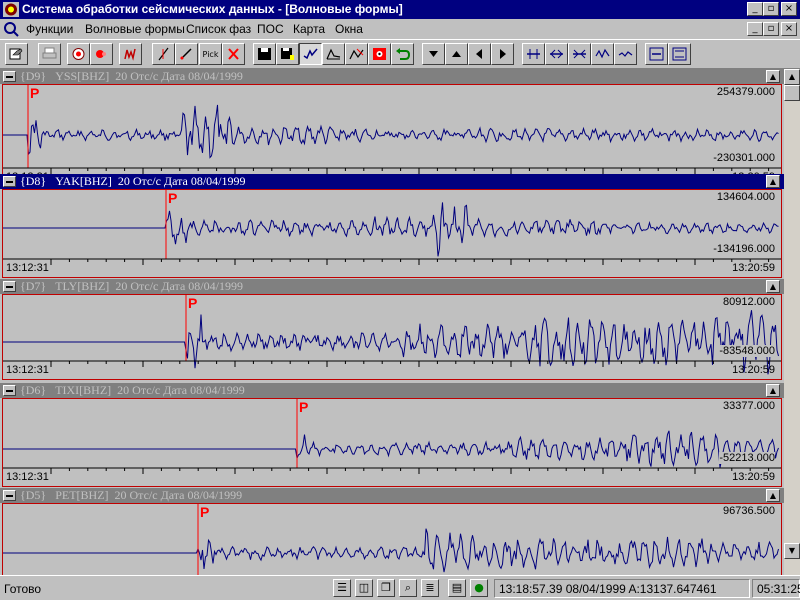  Describe the element at coordinates (356, 54) in the screenshot. I see `polarization-icon` at that location.